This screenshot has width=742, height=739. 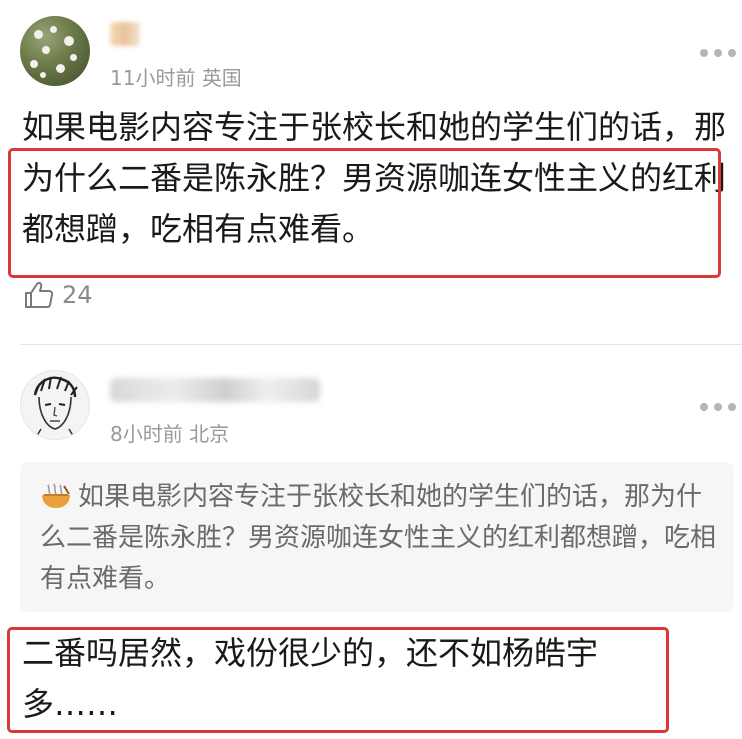 What do you see at coordinates (338, 680) in the screenshot?
I see `highlight-box` at bounding box center [338, 680].